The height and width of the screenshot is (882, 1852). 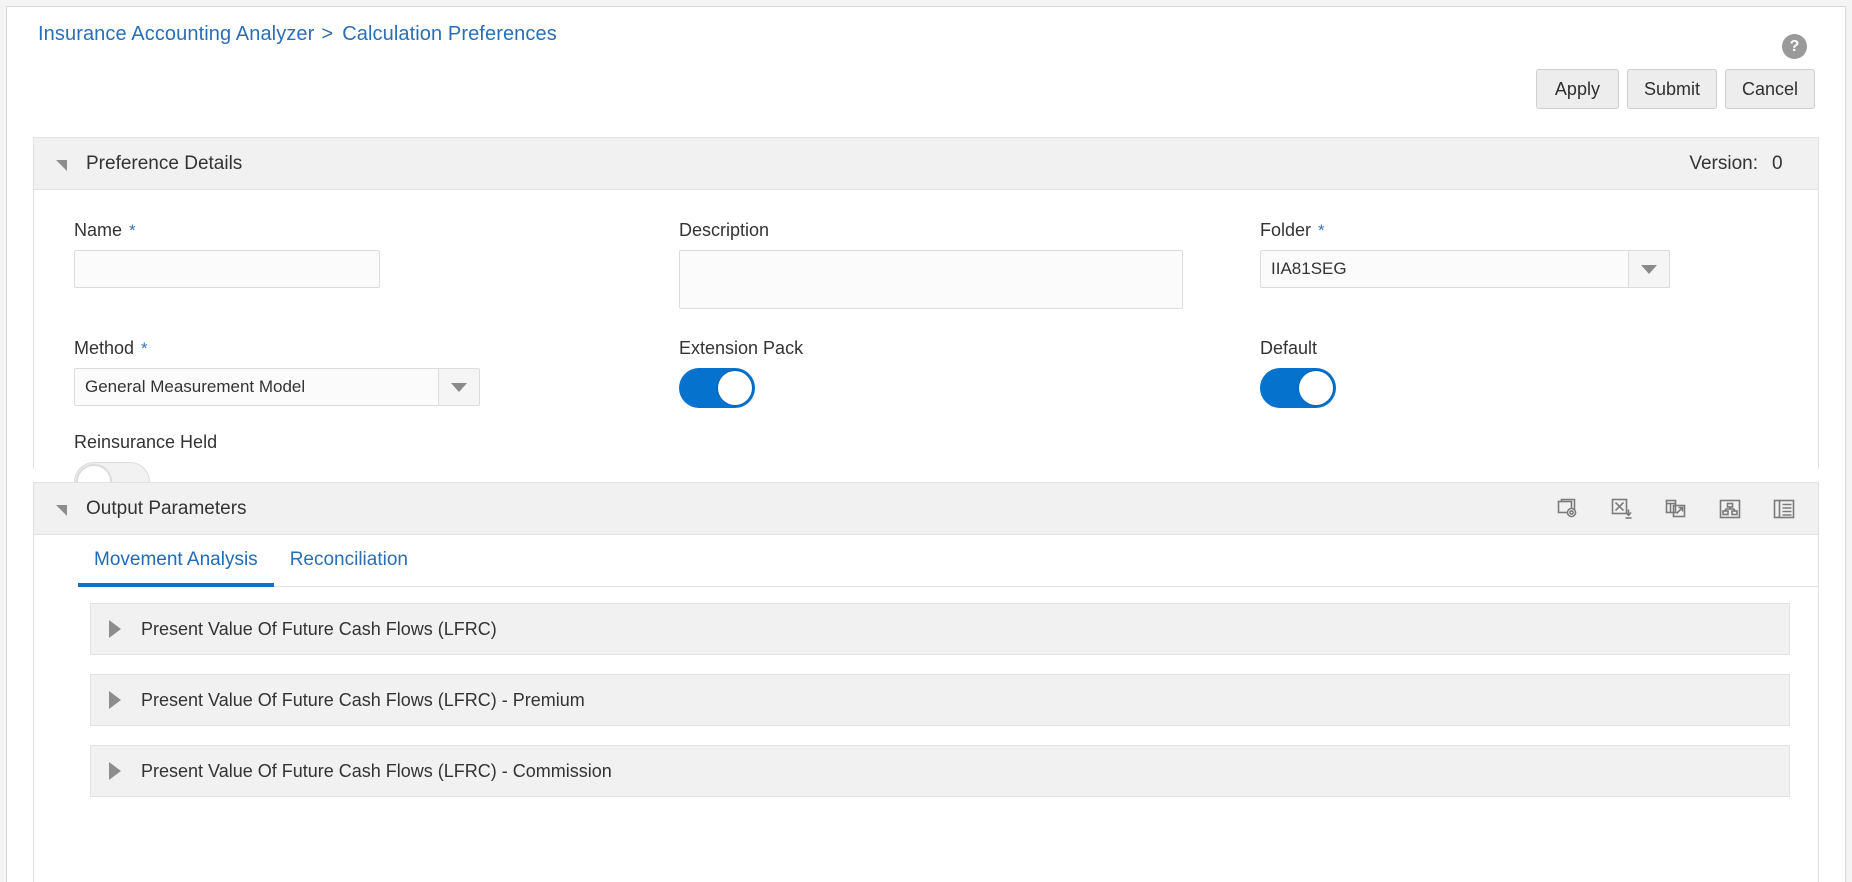 I want to click on folder-select: IIA81SEG, so click(x=1465, y=269).